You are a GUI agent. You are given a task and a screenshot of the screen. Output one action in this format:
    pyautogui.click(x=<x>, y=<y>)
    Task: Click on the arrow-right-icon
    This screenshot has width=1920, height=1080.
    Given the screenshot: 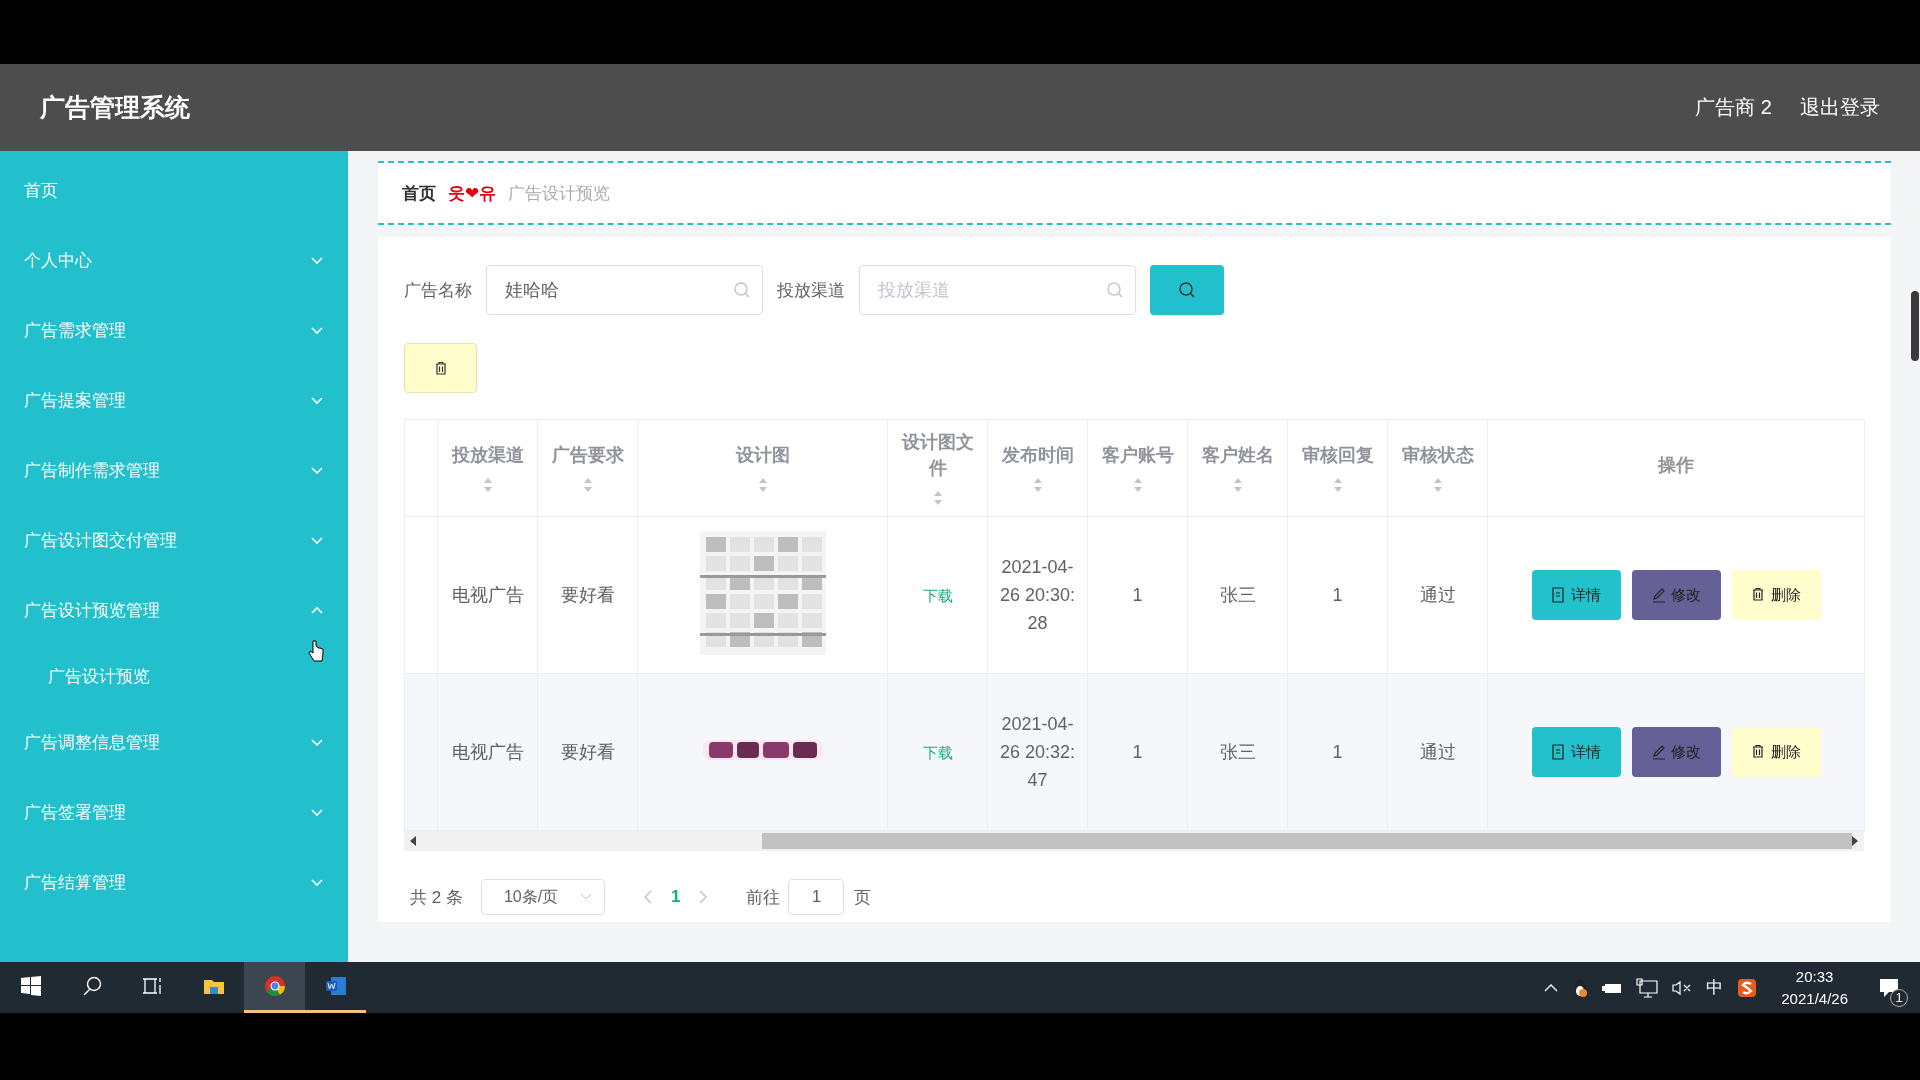 What is the action you would take?
    pyautogui.click(x=1855, y=841)
    